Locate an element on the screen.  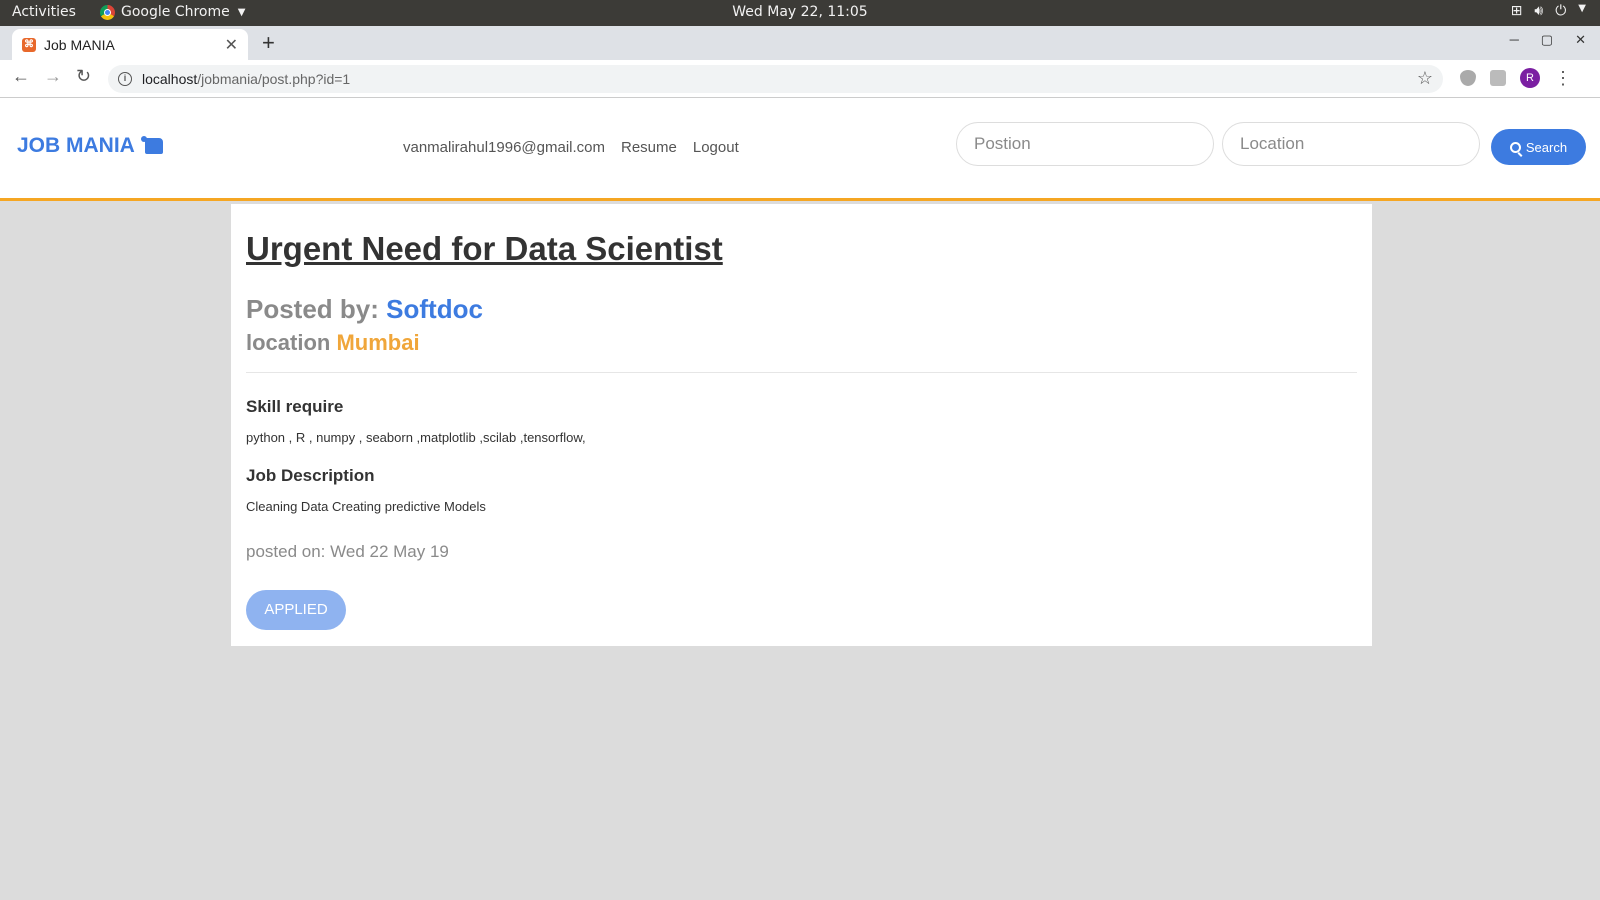
search-button: Search is located at coordinates (1538, 147).